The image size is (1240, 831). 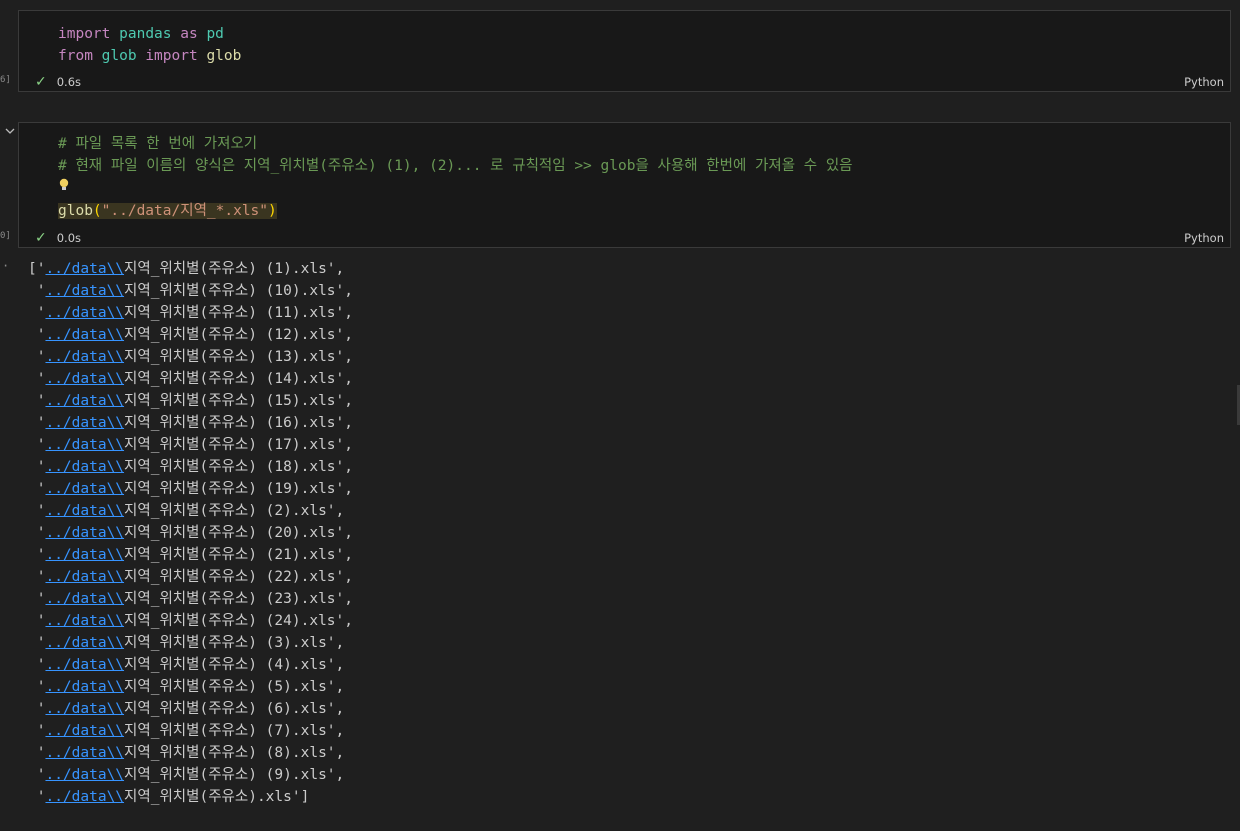 I want to click on file-name: 지역_위치별(주유소) (4).xls, so click(x=225, y=665).